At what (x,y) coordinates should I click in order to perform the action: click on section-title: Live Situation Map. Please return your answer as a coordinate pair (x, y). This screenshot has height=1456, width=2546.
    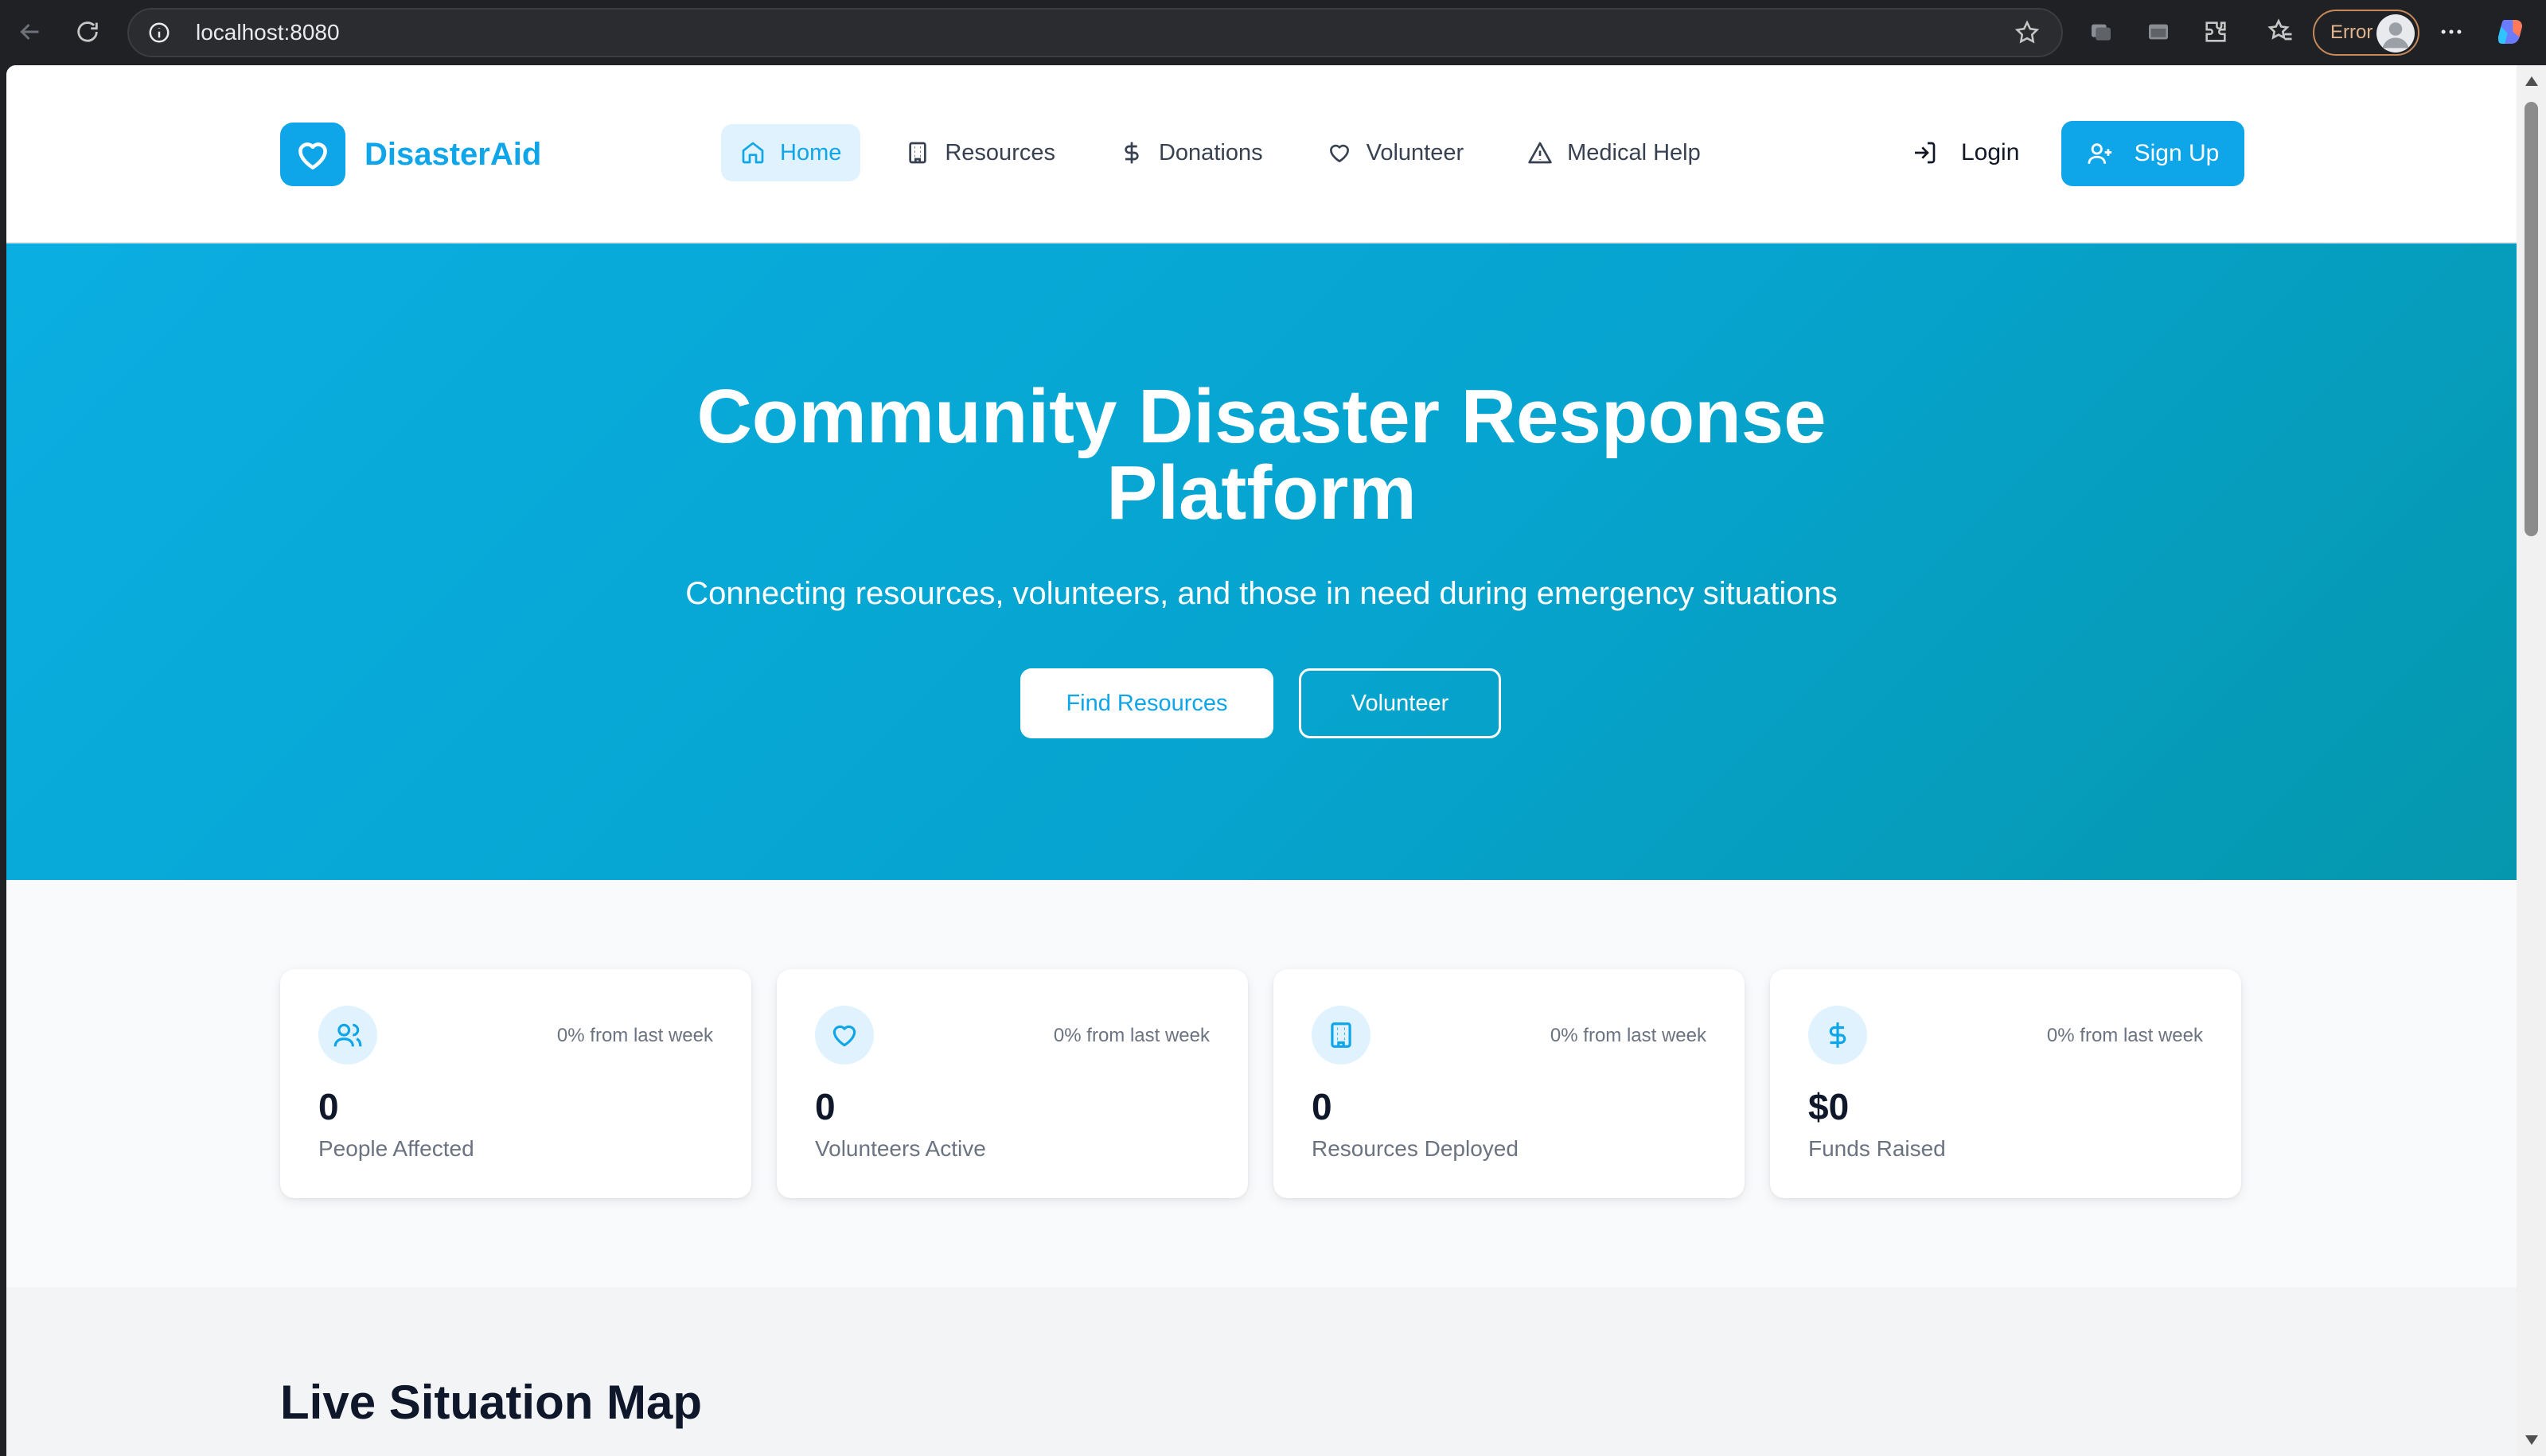
    Looking at the image, I should click on (491, 1402).